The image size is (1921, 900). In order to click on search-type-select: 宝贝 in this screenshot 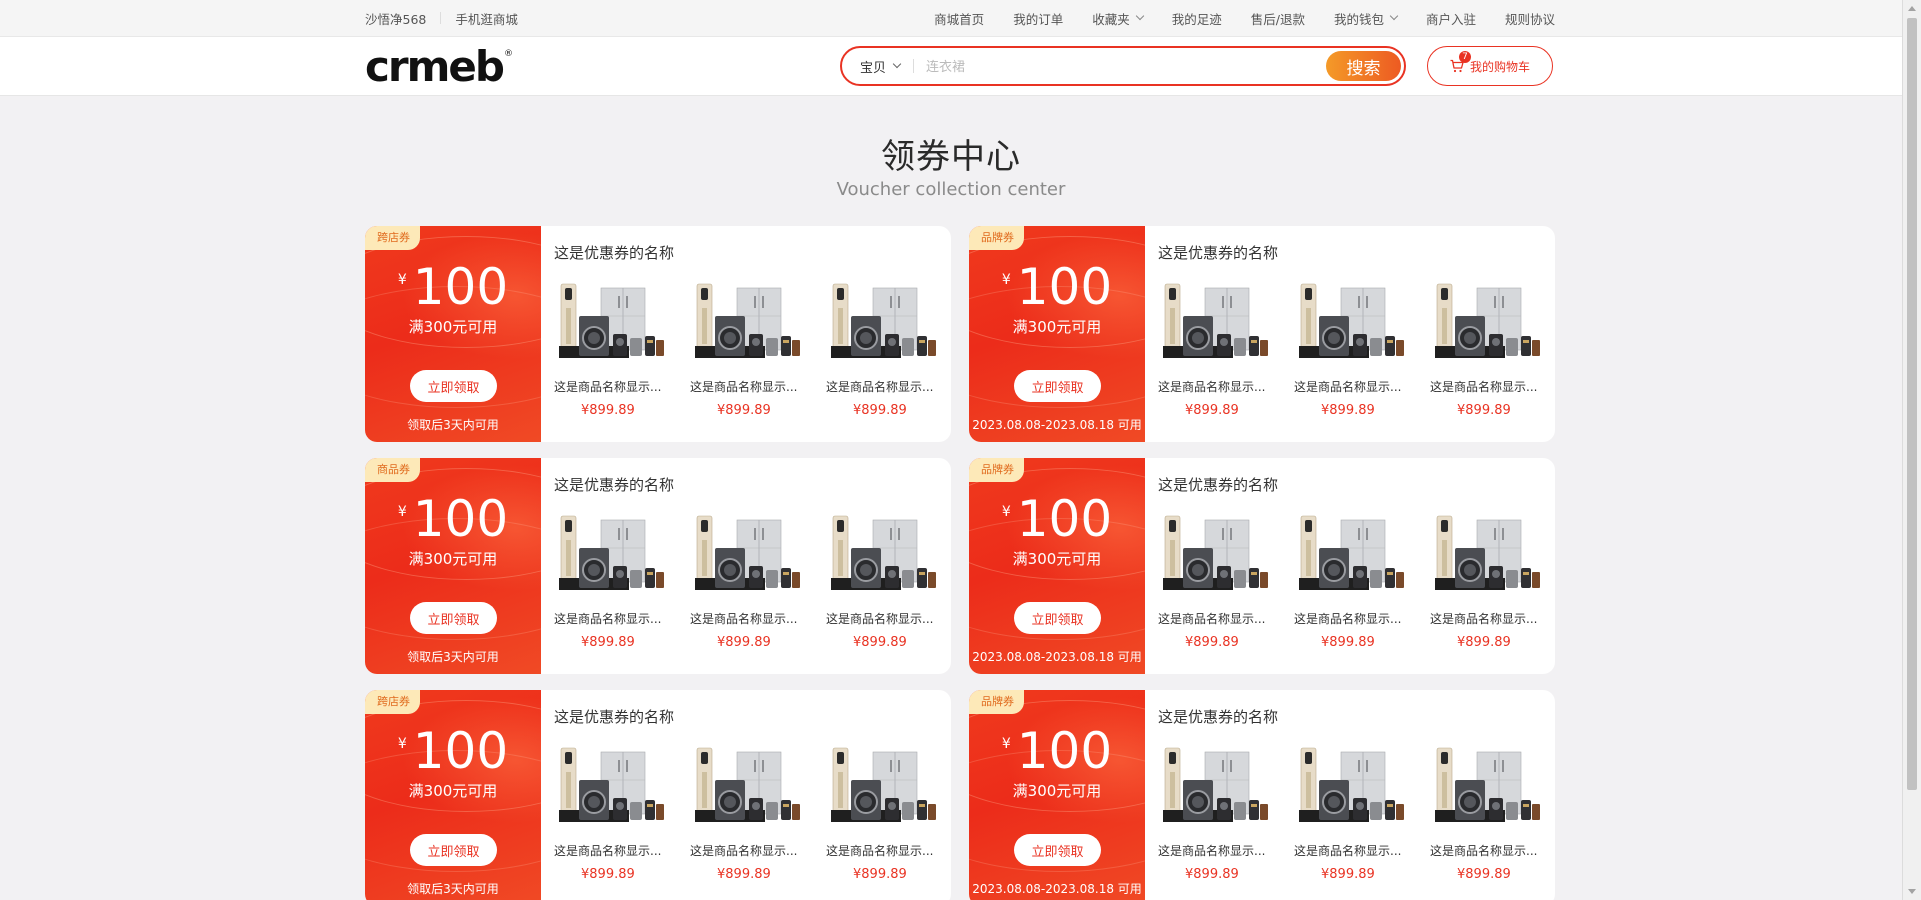, I will do `click(881, 66)`.